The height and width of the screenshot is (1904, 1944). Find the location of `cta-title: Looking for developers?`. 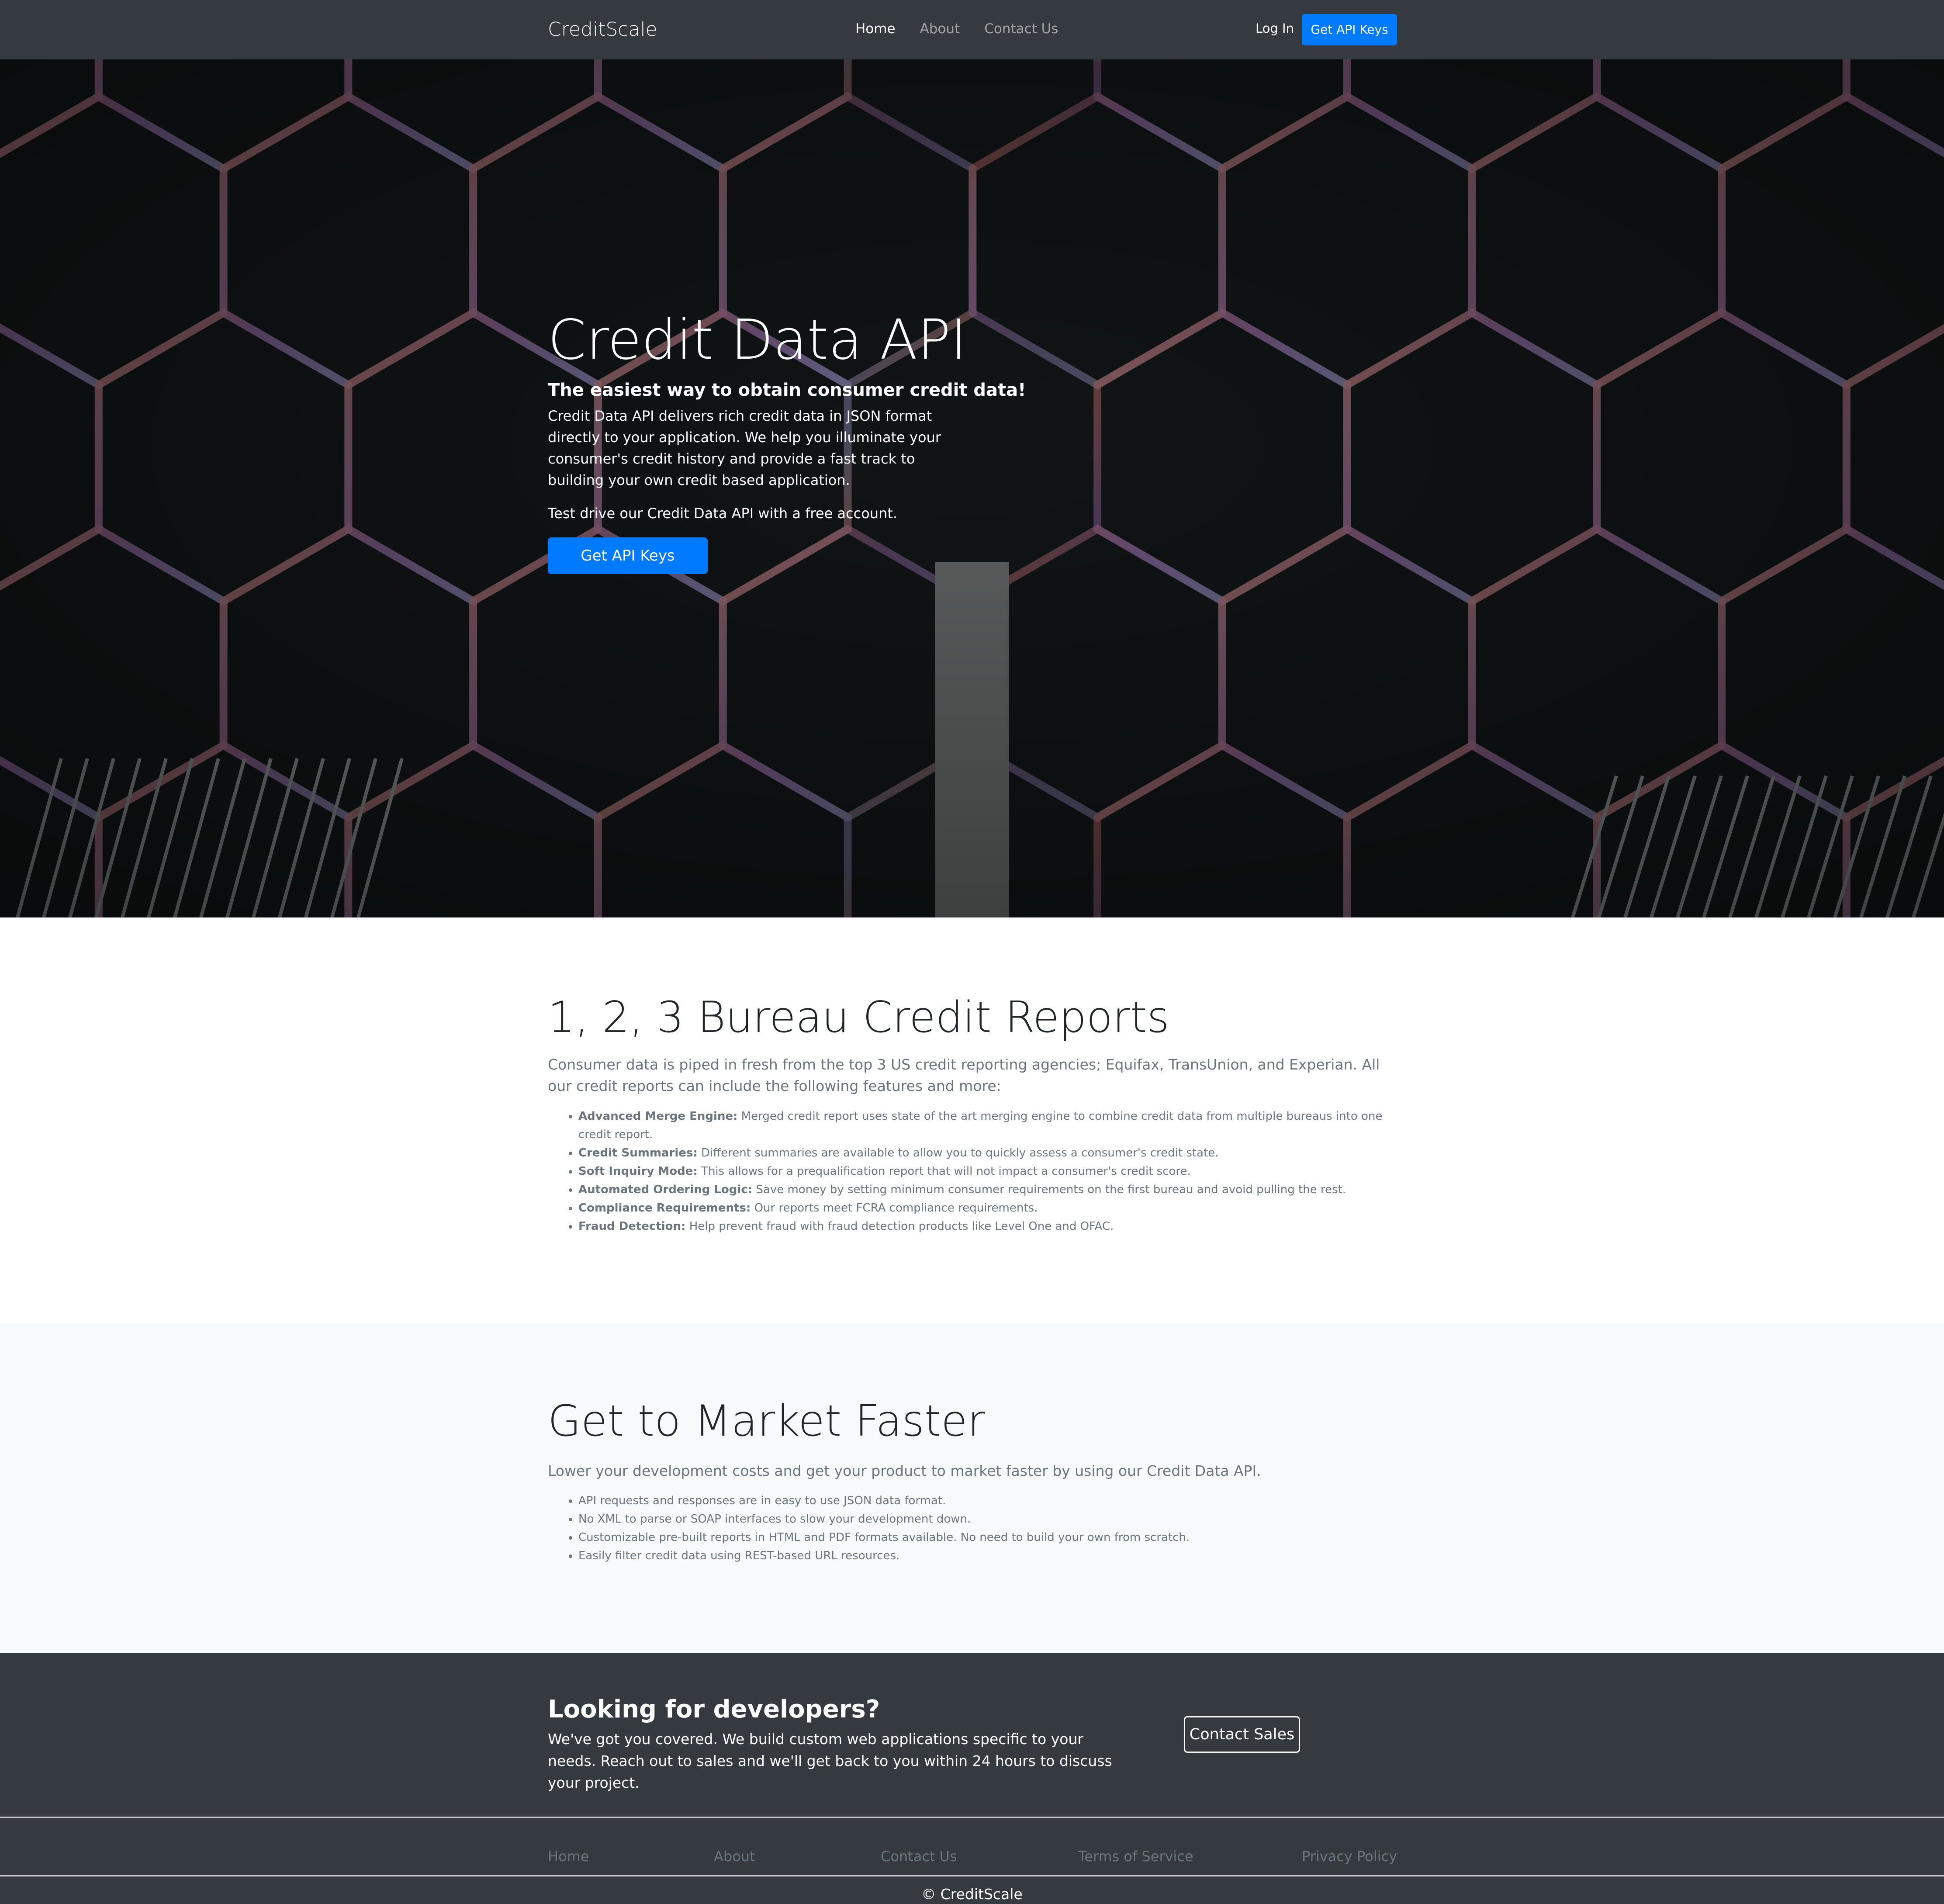

cta-title: Looking for developers? is located at coordinates (714, 1709).